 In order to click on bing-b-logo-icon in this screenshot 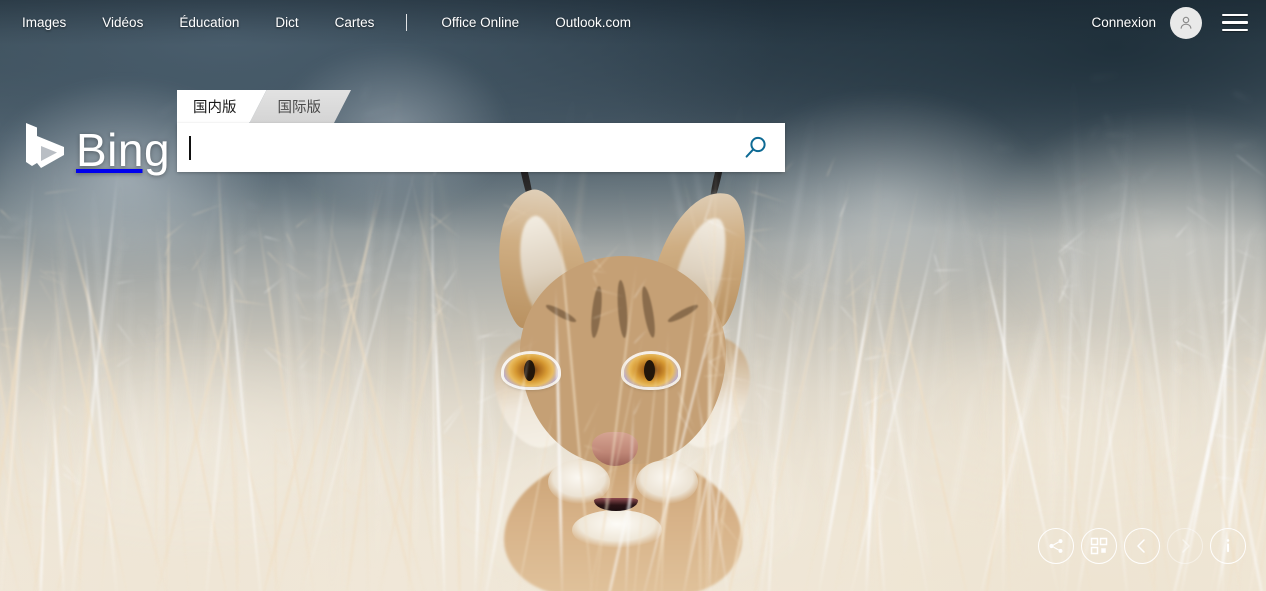, I will do `click(45, 145)`.